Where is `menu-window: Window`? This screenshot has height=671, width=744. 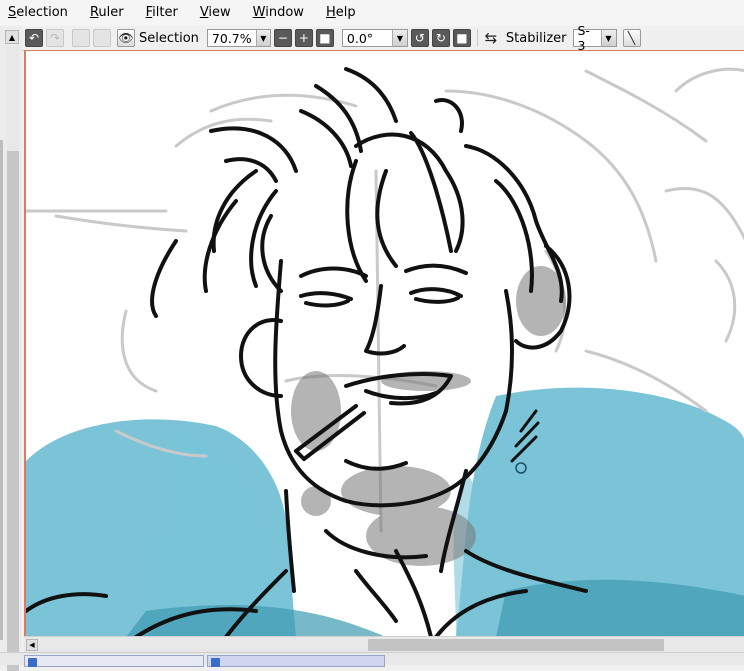
menu-window: Window is located at coordinates (278, 13).